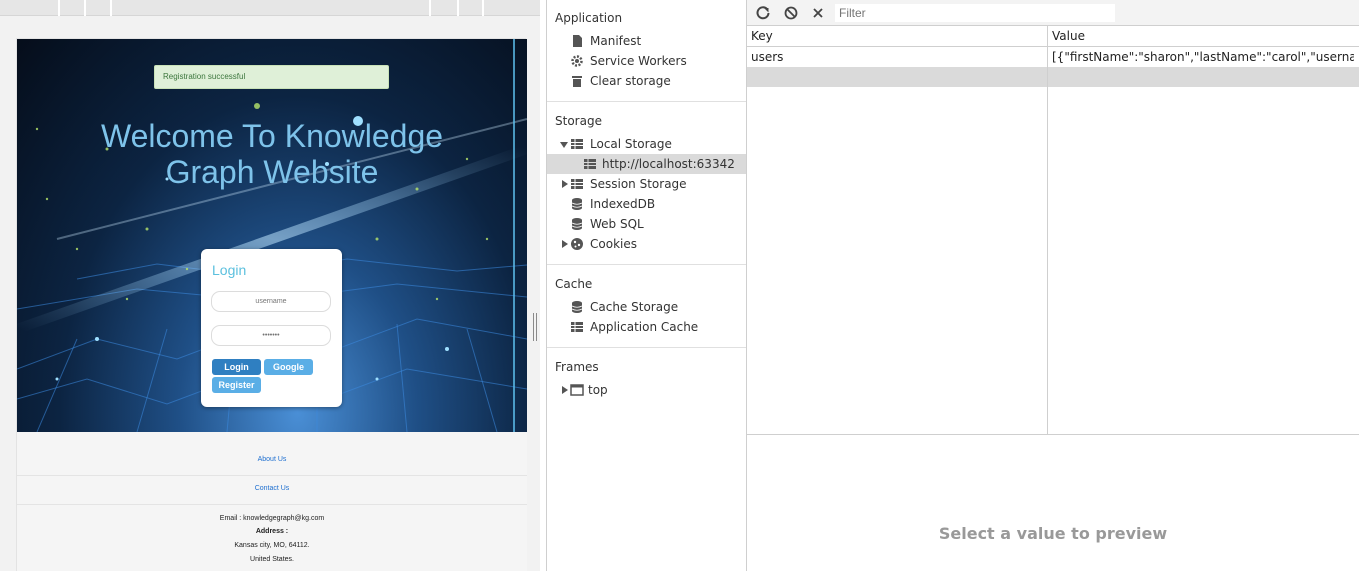  What do you see at coordinates (272, 459) in the screenshot?
I see `about-us-link: About Us` at bounding box center [272, 459].